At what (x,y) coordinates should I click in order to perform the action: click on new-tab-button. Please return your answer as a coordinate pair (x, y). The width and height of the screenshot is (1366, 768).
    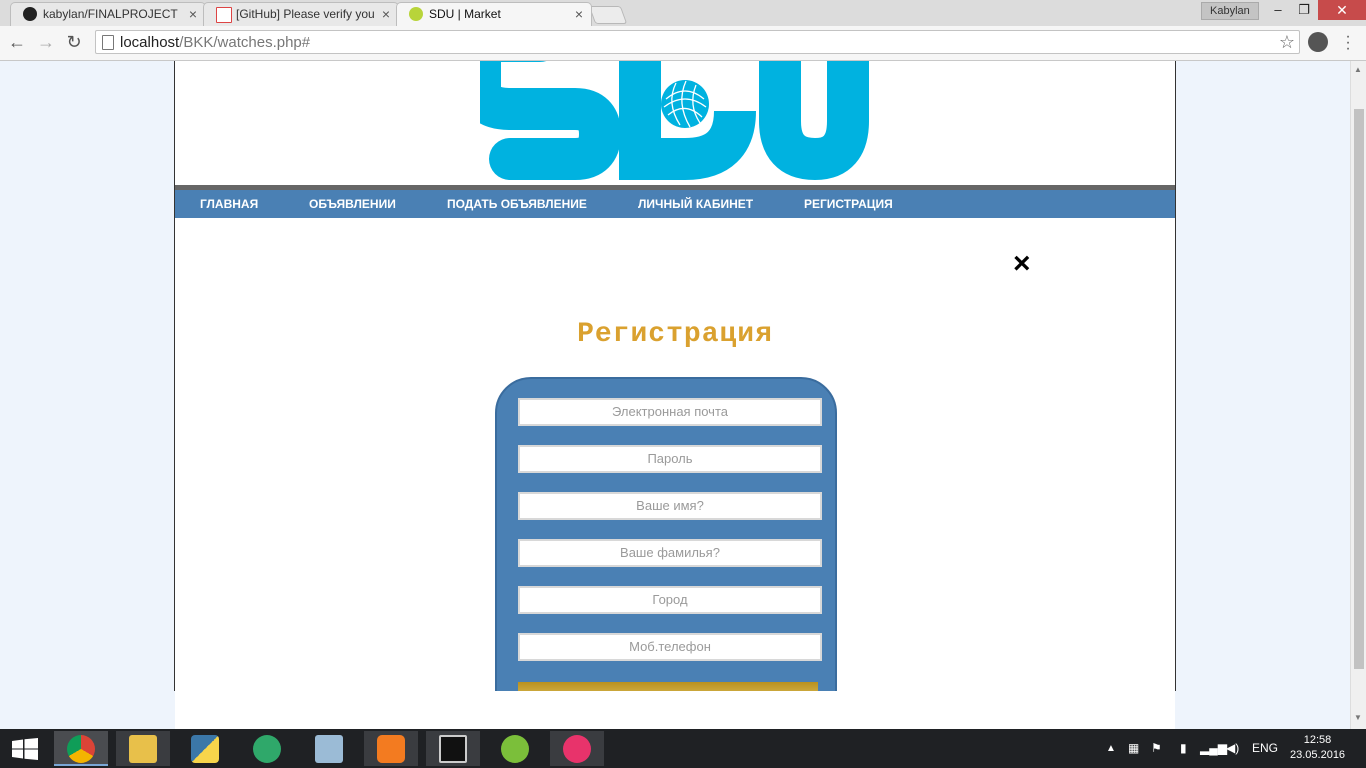
    Looking at the image, I should click on (608, 15).